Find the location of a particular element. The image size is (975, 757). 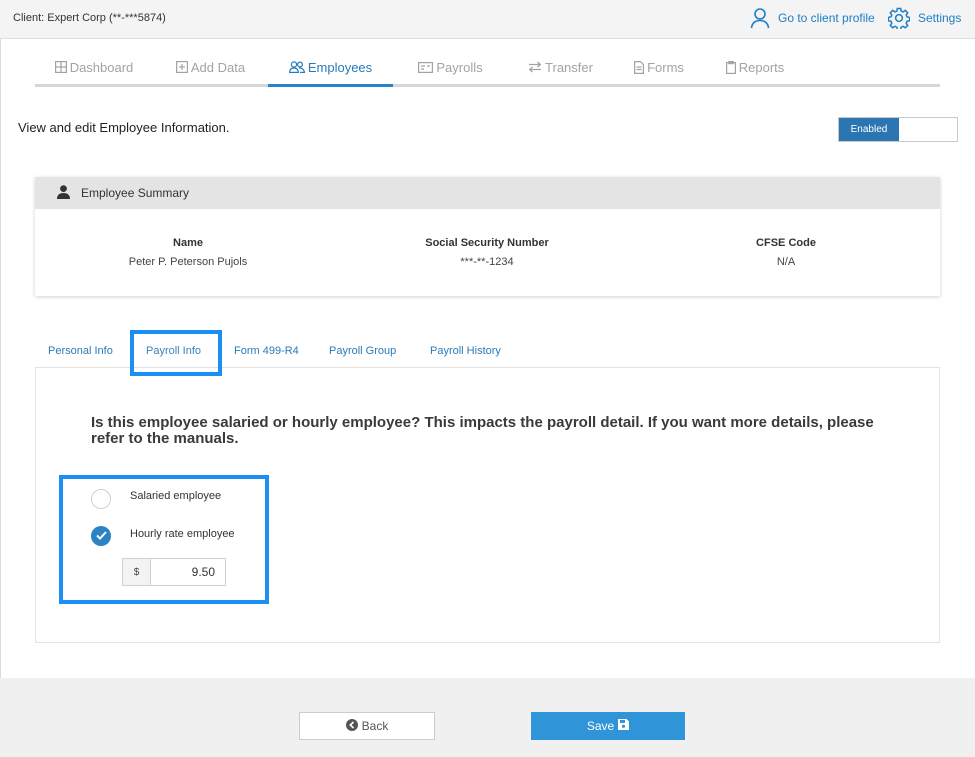

employee-summary-title: Employee Summary is located at coordinates (135, 193).